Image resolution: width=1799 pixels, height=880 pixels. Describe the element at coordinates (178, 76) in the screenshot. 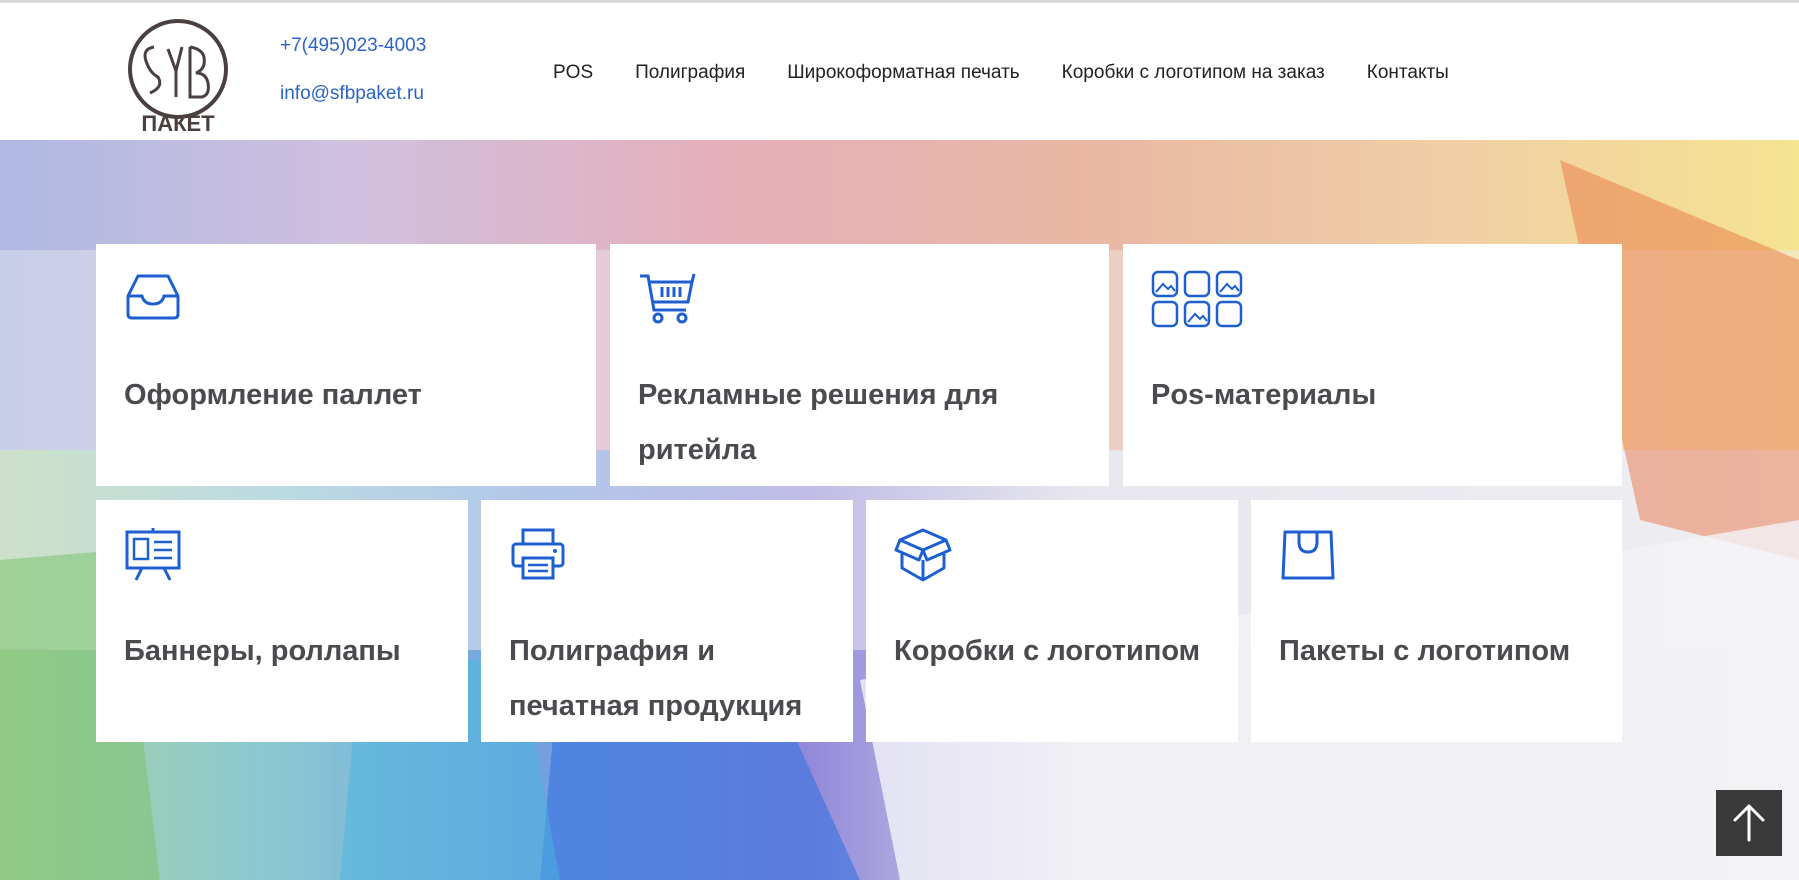

I see `company-logo: ПАКЕТ` at that location.